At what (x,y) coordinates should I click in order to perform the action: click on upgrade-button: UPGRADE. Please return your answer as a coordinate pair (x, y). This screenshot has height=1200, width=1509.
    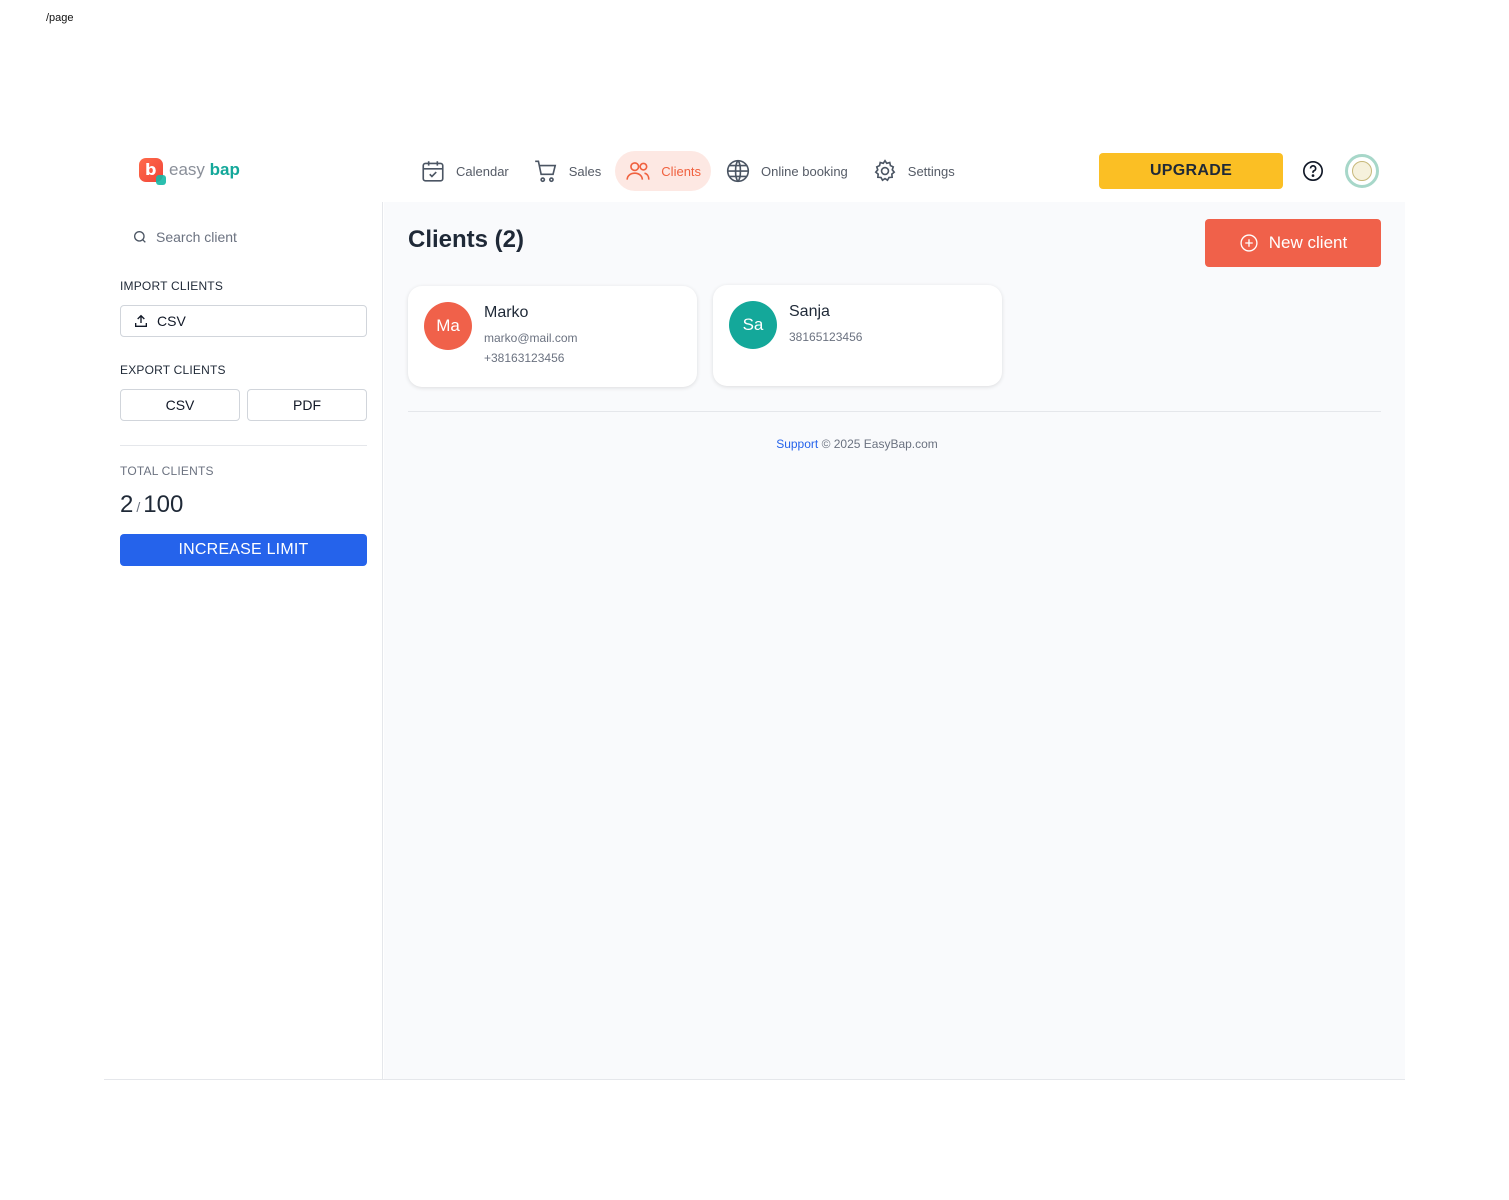
    Looking at the image, I should click on (1191, 171).